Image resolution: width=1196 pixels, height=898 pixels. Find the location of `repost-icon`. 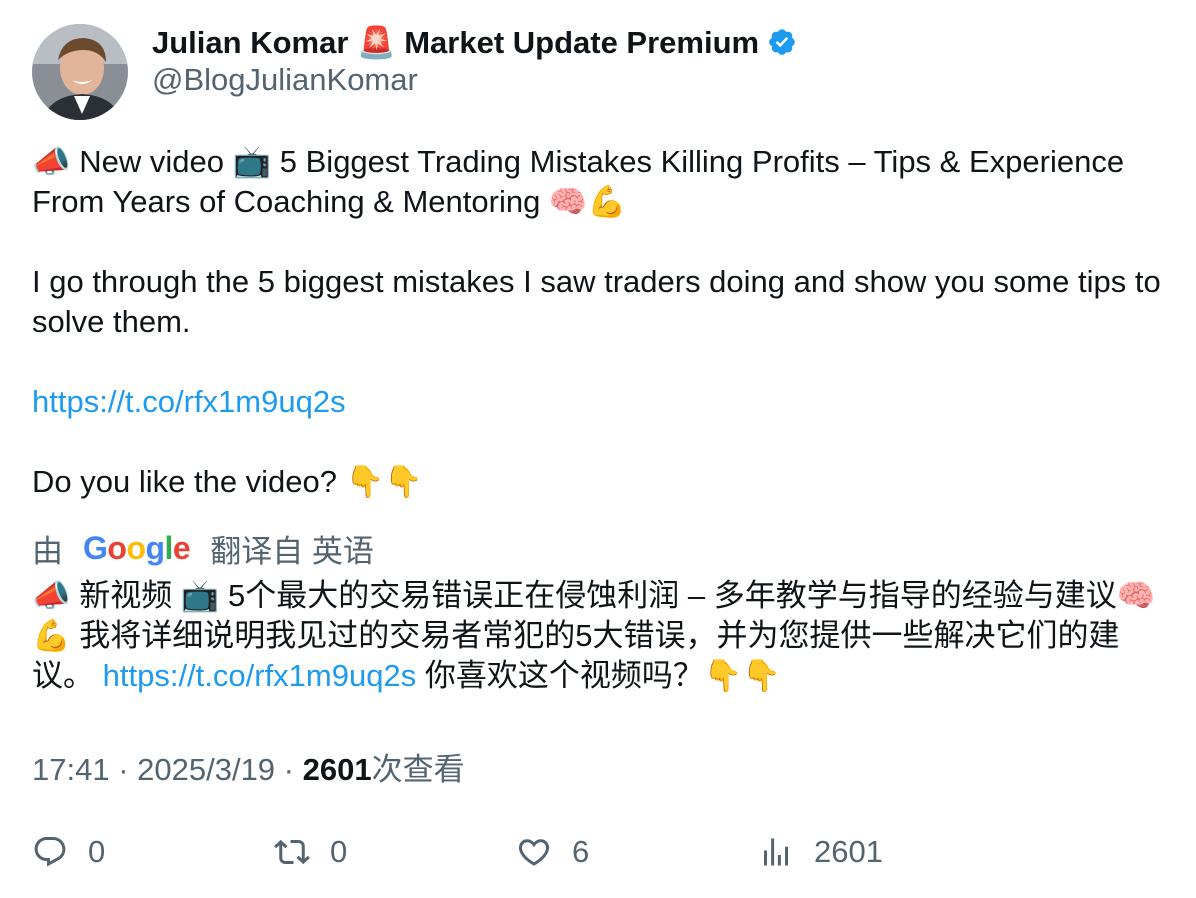

repost-icon is located at coordinates (292, 852).